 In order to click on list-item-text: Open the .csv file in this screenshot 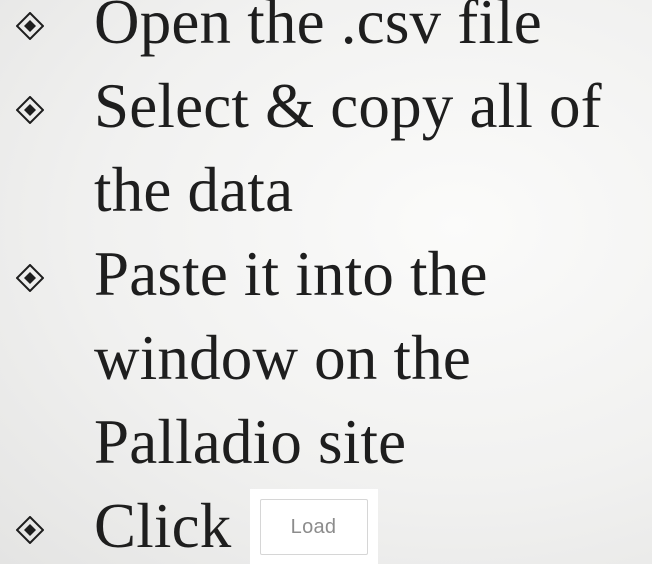, I will do `click(318, 28)`.